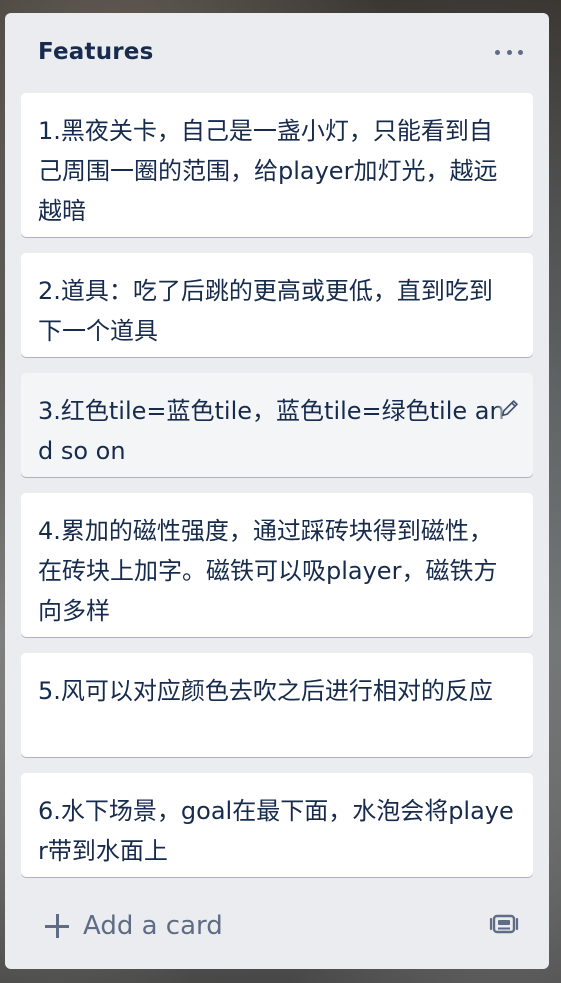 This screenshot has width=561, height=983. I want to click on plus-icon, so click(57, 926).